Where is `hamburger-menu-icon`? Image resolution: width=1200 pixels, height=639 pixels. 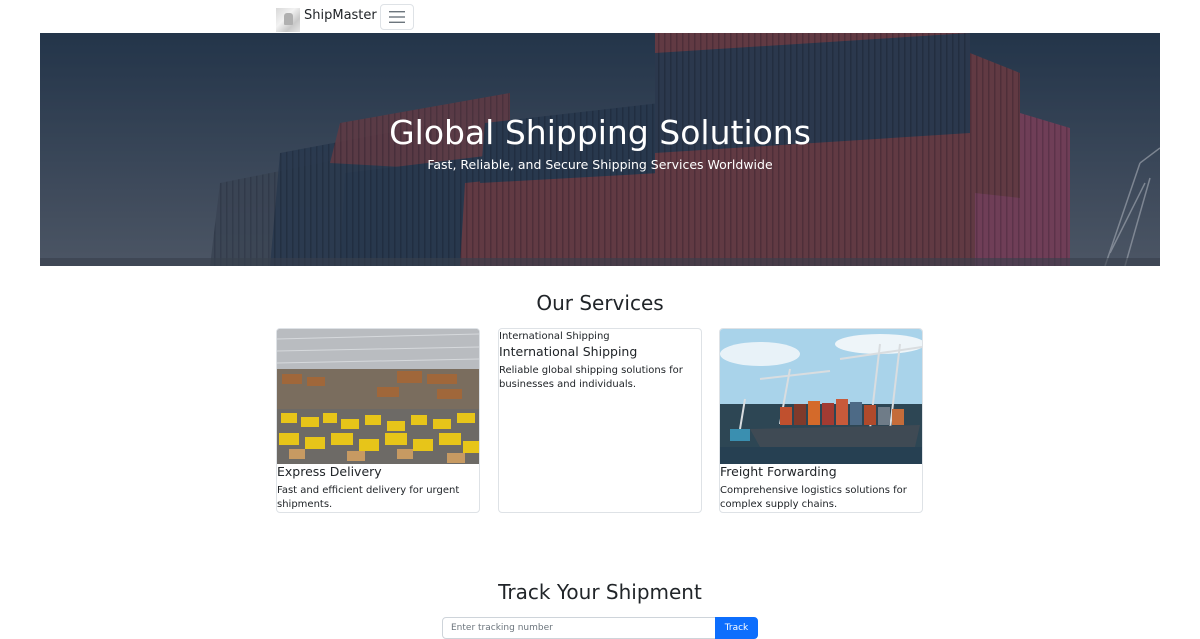
hamburger-menu-icon is located at coordinates (397, 17).